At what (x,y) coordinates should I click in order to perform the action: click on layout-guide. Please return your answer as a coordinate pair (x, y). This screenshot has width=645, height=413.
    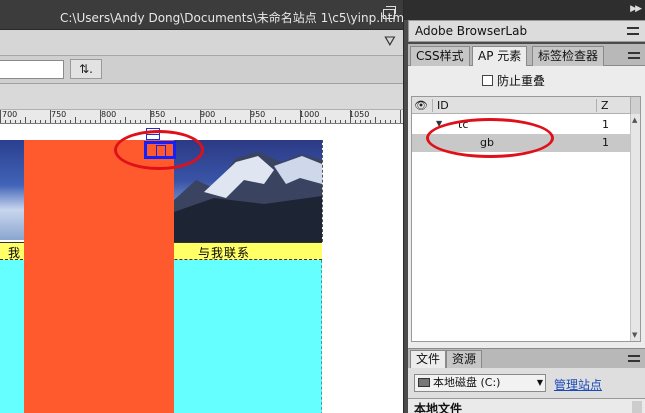
    Looking at the image, I should click on (322, 191).